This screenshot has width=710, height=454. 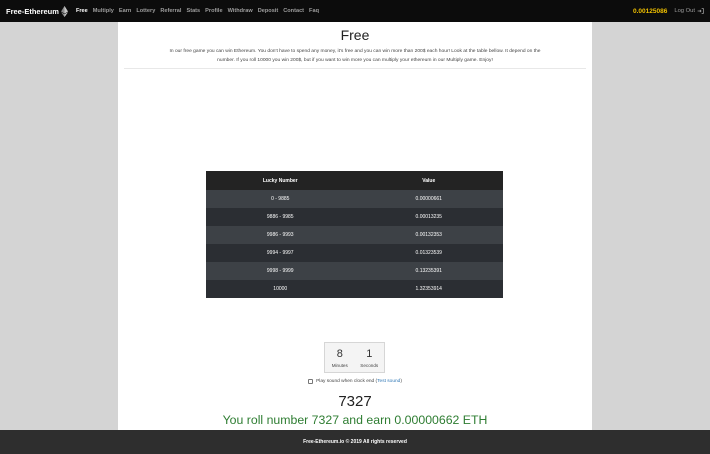 I want to click on minutes-label: Minutes, so click(x=339, y=365).